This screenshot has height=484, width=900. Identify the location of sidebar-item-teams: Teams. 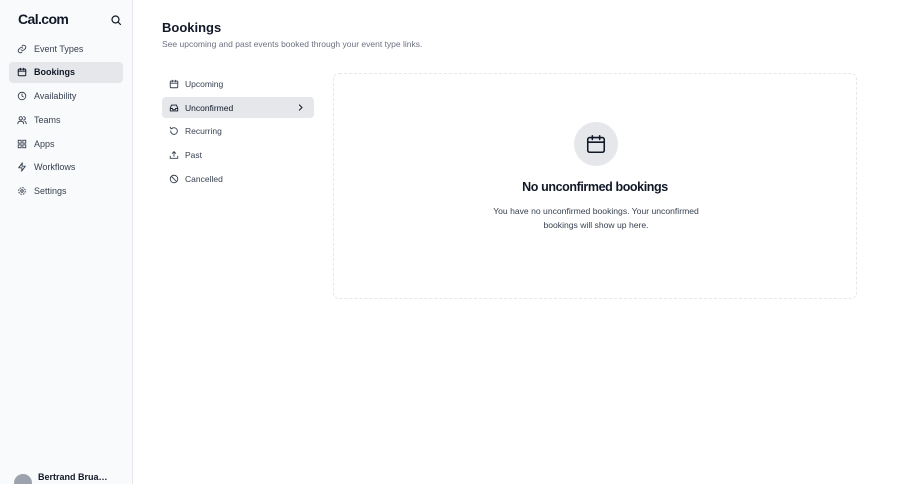
(66, 119).